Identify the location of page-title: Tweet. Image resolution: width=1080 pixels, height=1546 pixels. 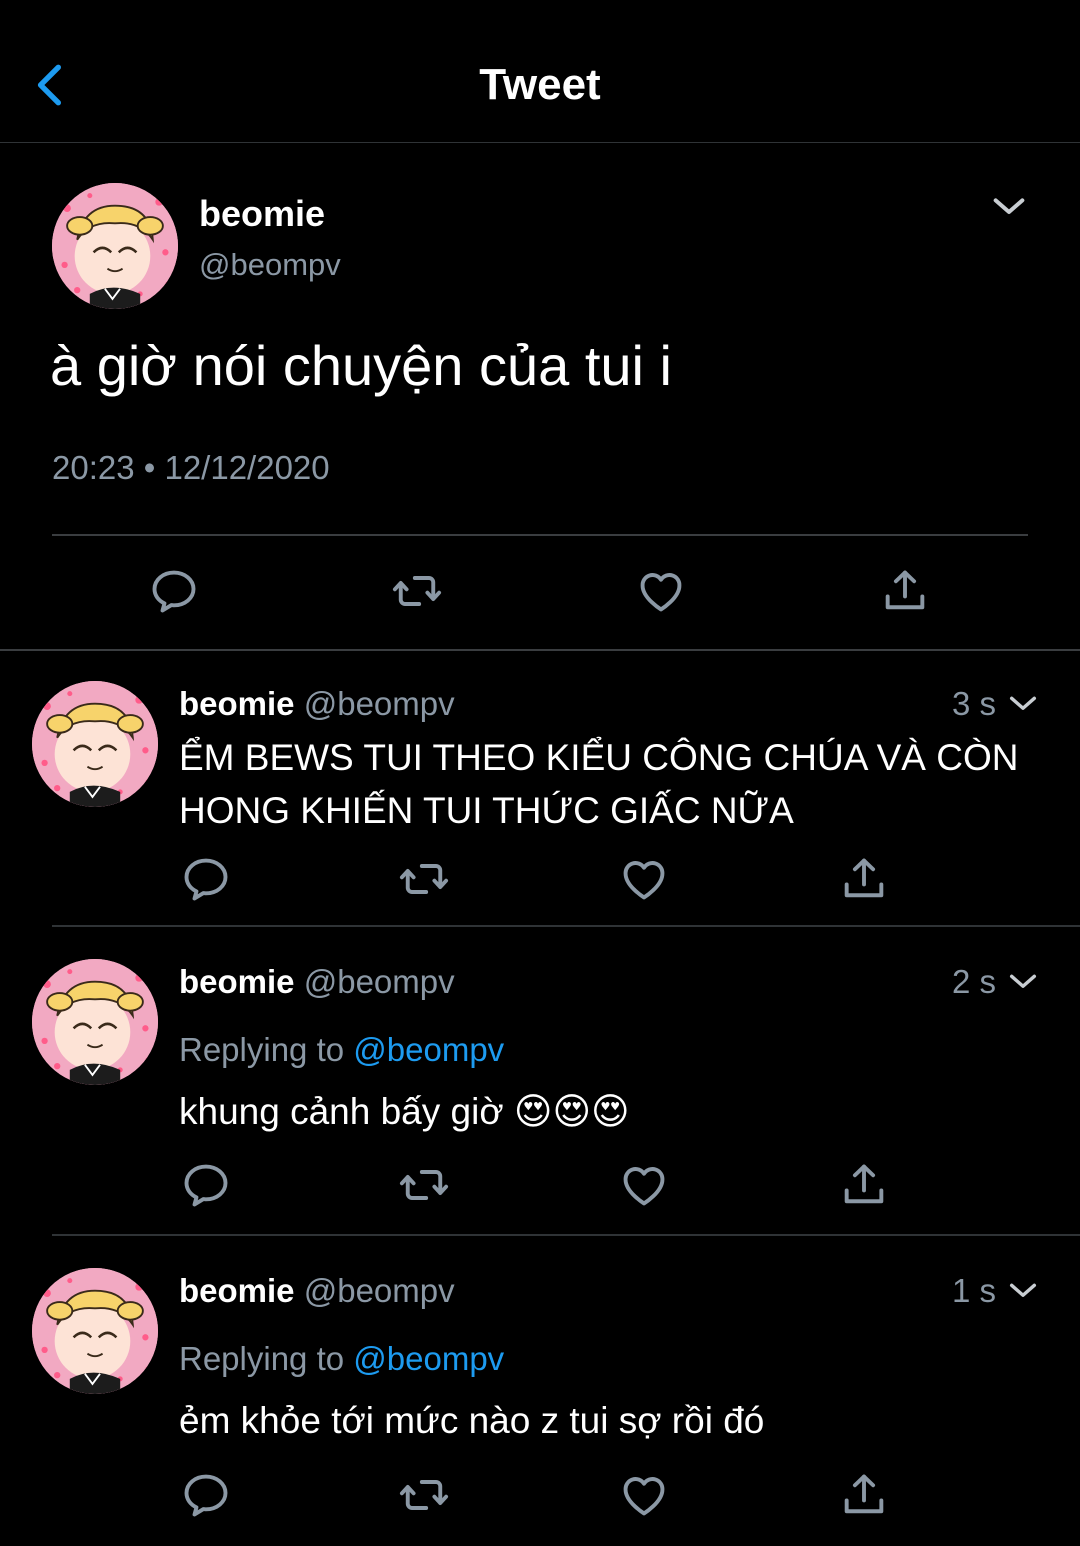
(540, 84).